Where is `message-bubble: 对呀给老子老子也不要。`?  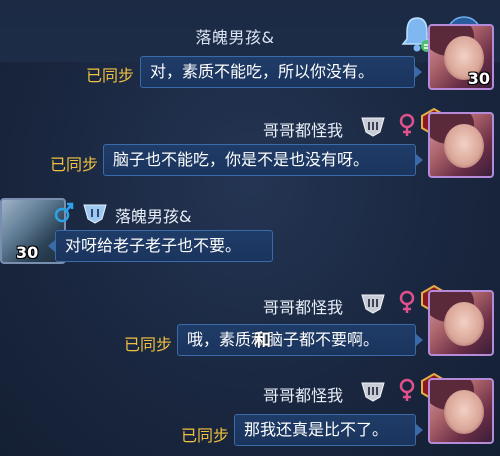
message-bubble: 对呀给老子老子也不要。 is located at coordinates (160, 246).